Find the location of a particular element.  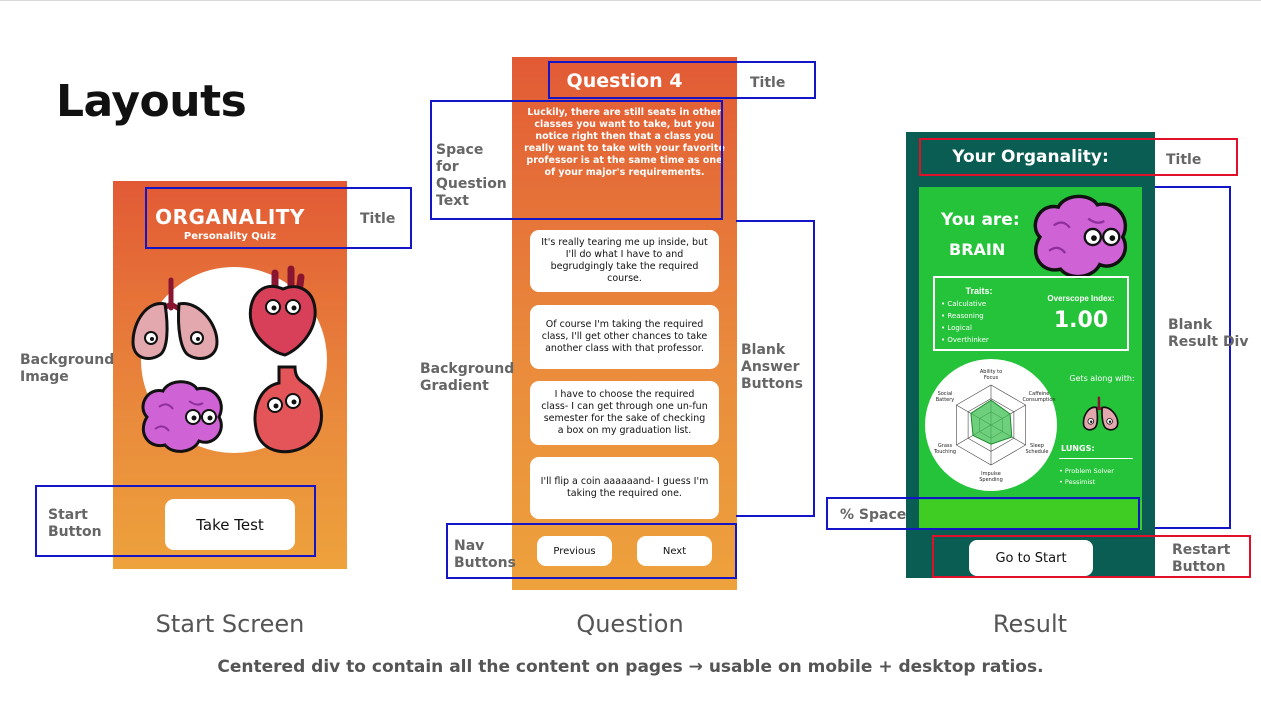

radar-label: Ability to Focus is located at coordinates (991, 375).